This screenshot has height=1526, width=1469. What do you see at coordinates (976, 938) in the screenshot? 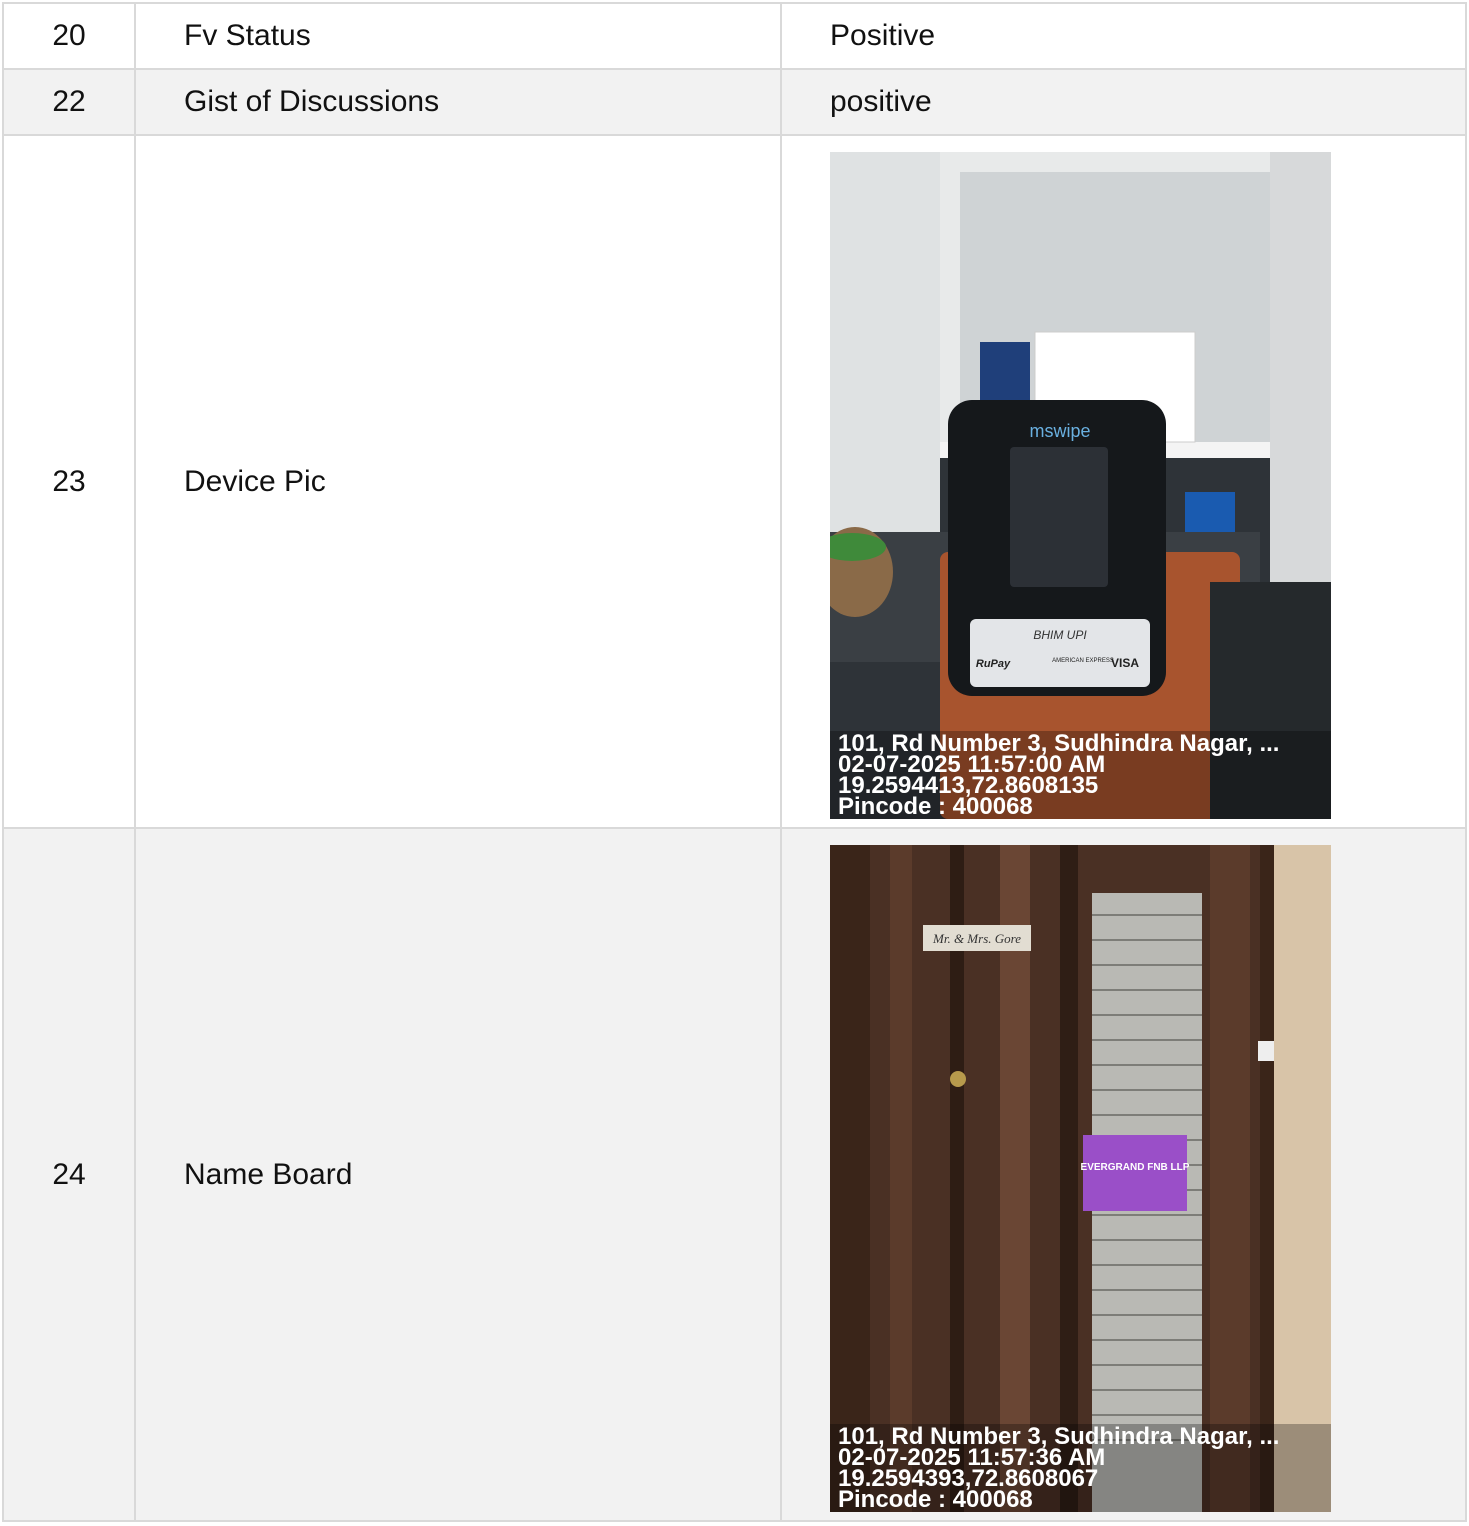
I see `nameplate-text: Mr. & Mrs. Gore` at bounding box center [976, 938].